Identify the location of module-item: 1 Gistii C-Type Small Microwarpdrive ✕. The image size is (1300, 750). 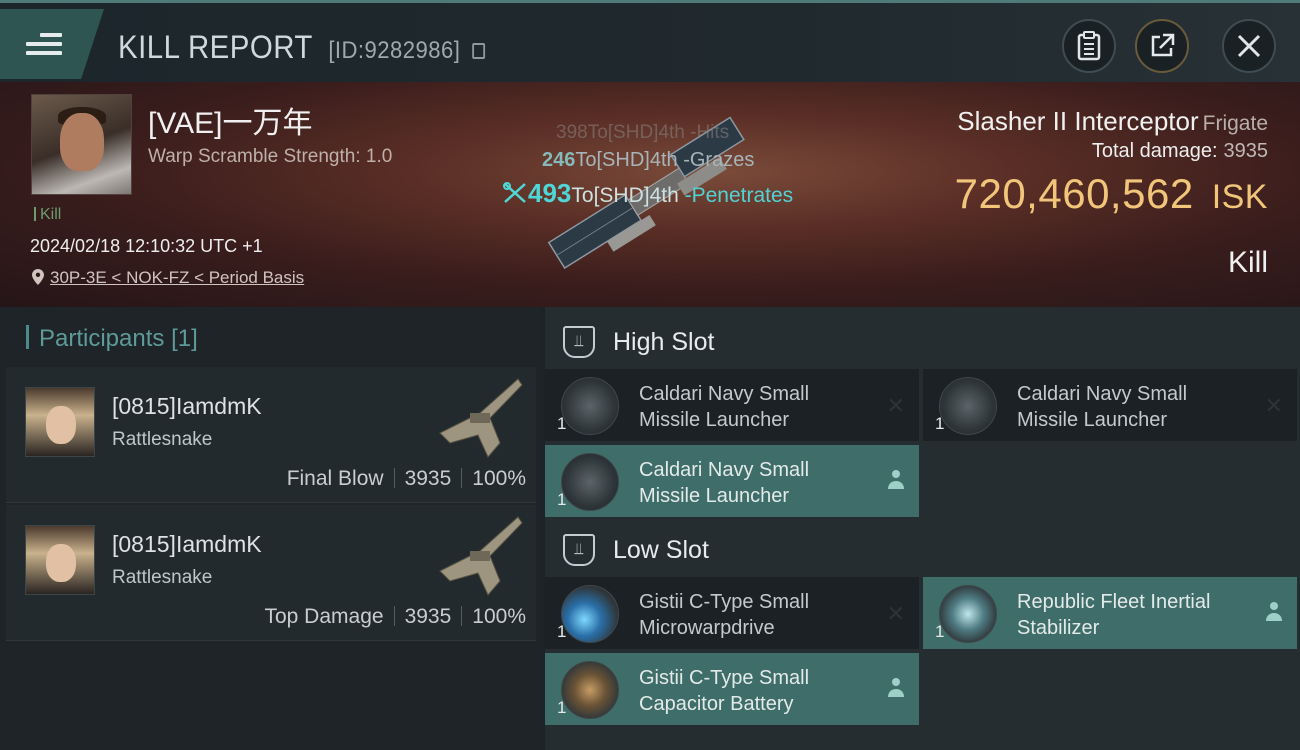
(732, 613).